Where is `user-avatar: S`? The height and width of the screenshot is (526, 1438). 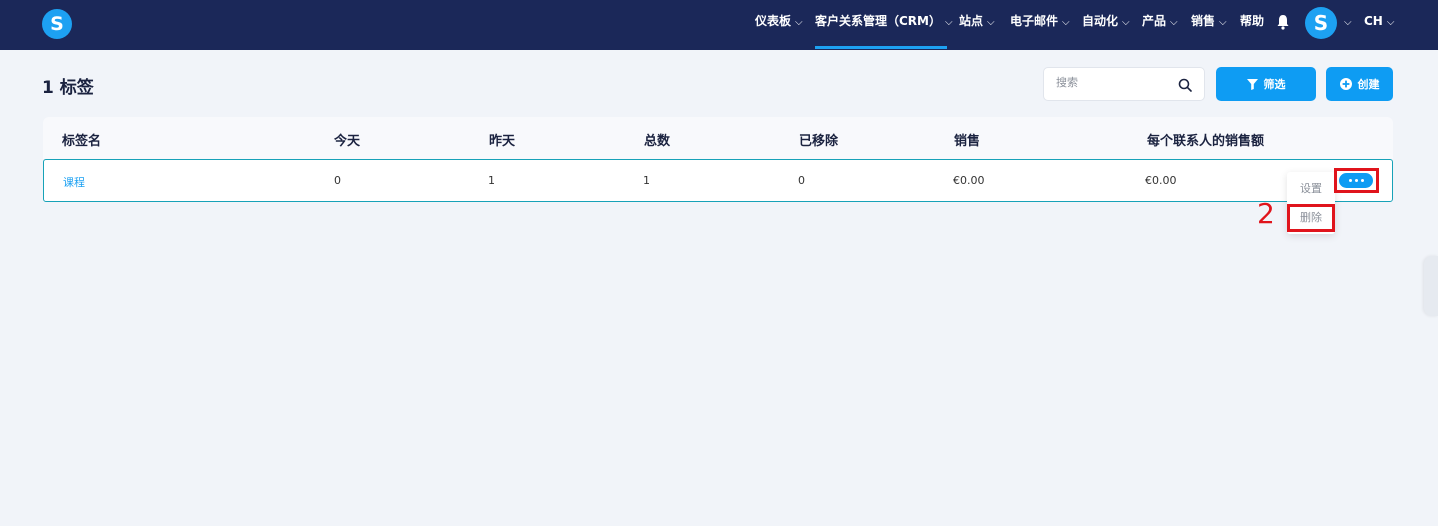 user-avatar: S is located at coordinates (1321, 23).